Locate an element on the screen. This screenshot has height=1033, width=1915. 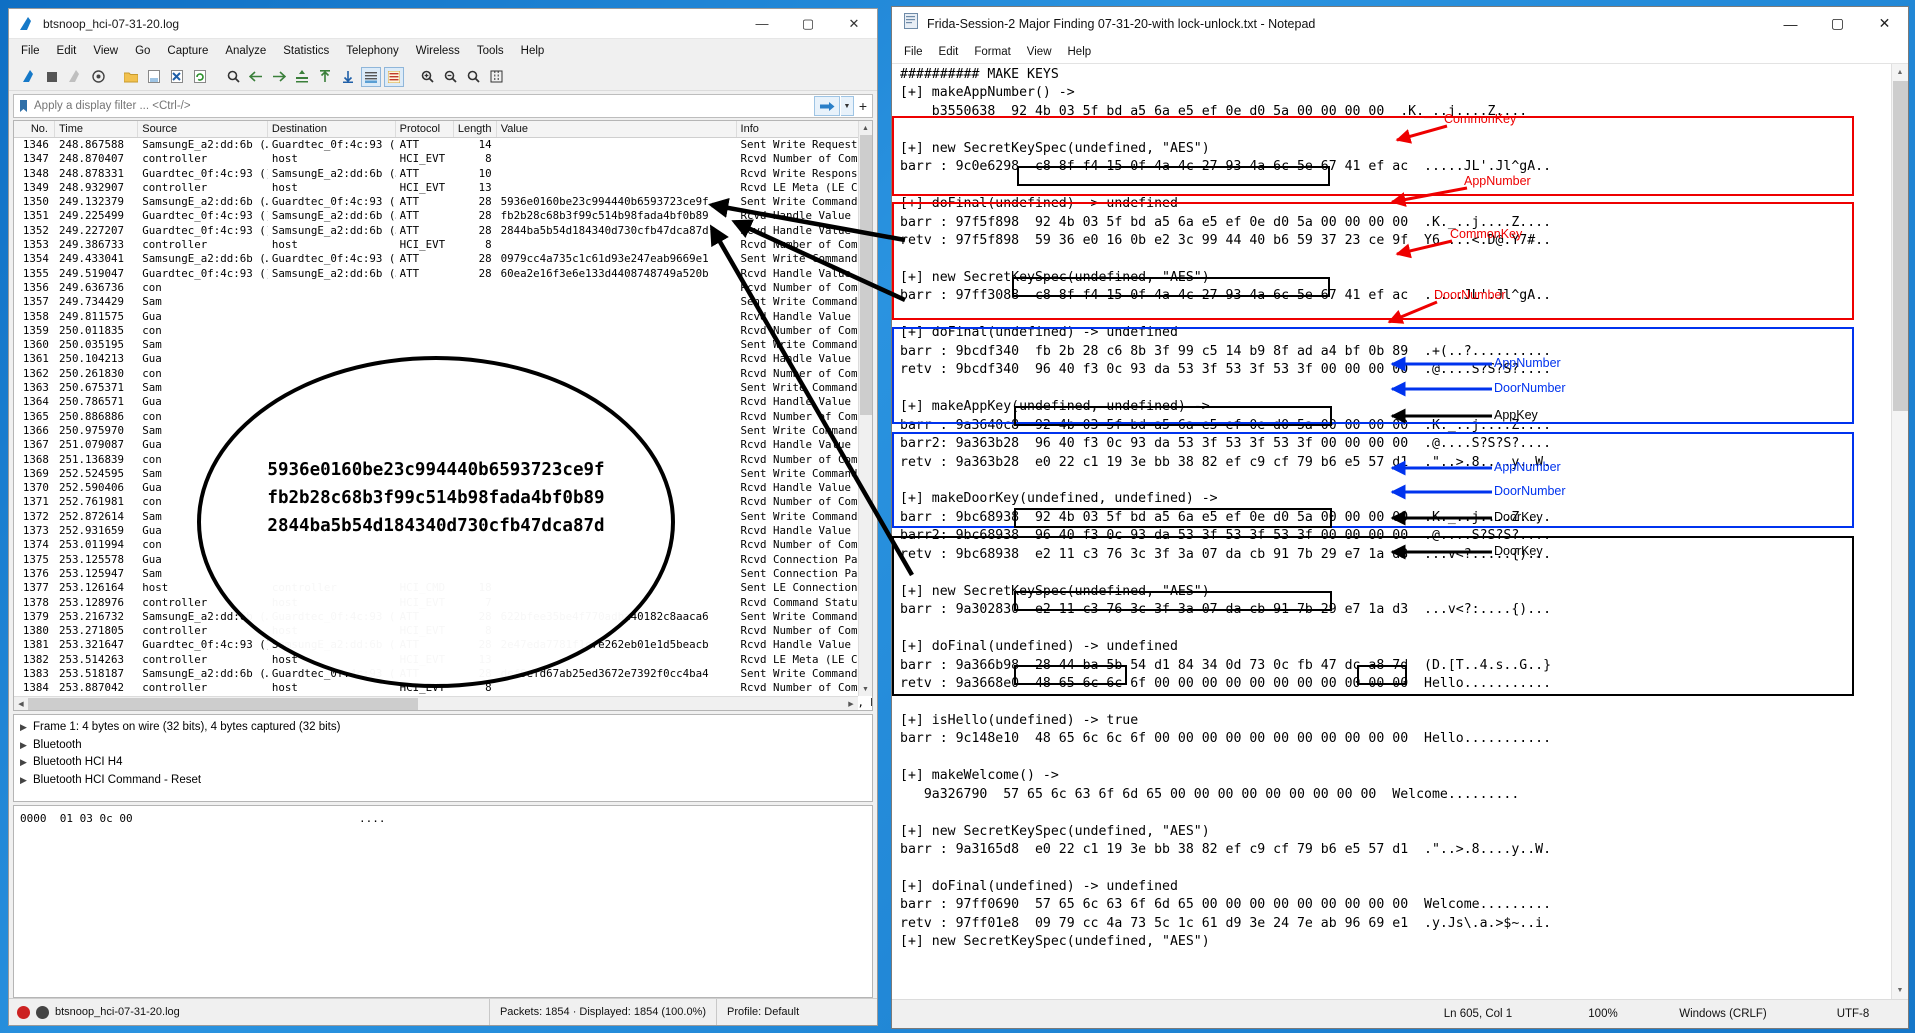
display-filter-bar: ▼ + is located at coordinates (443, 106).